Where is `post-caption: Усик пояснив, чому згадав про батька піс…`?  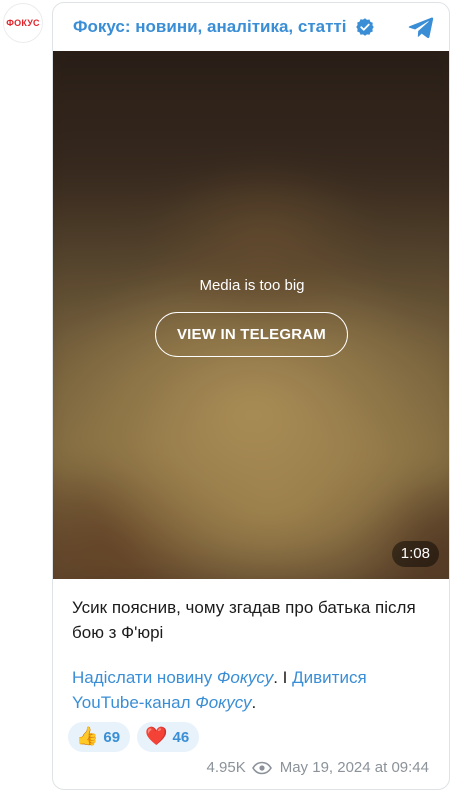 post-caption: Усик пояснив, чому згадав про батька піс… is located at coordinates (244, 620).